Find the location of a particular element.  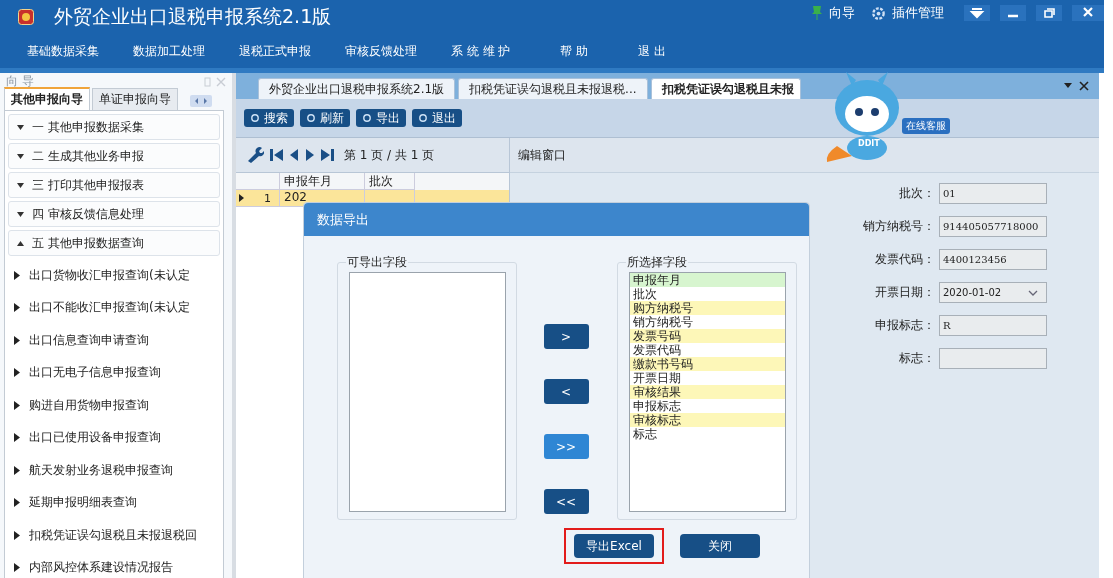

field-label: 标志： is located at coordinates (917, 358).